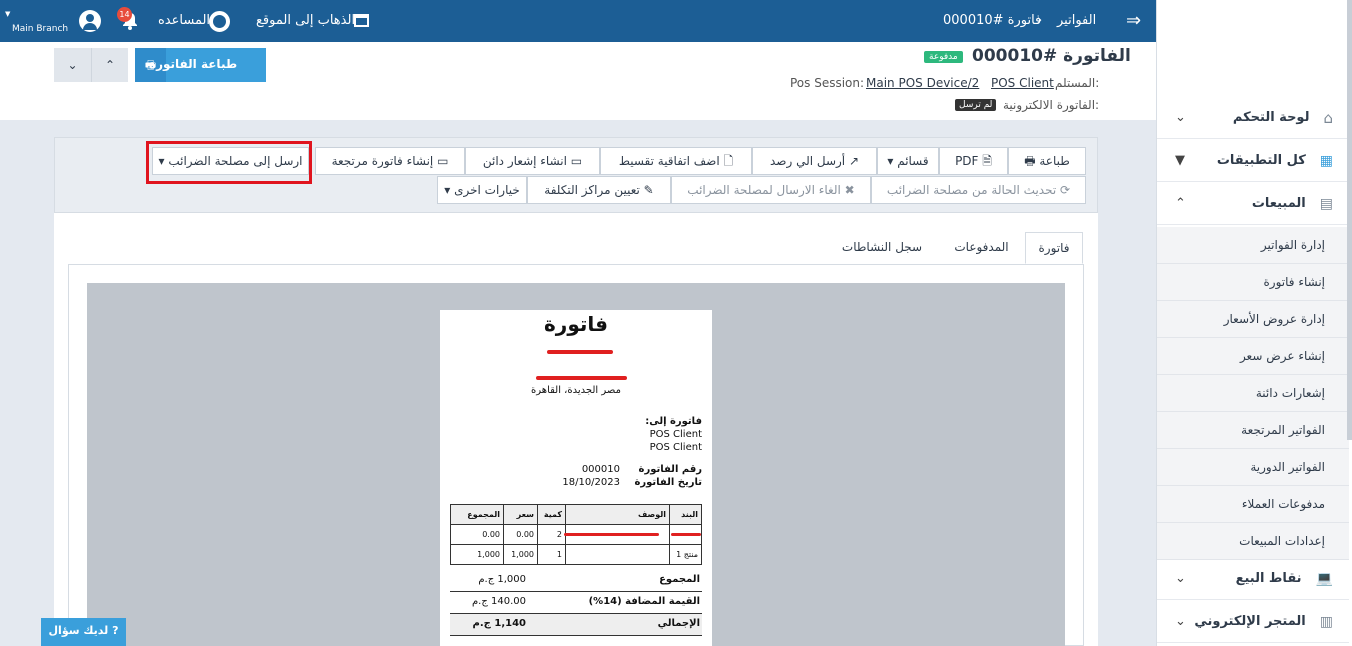 This screenshot has width=1352, height=646. What do you see at coordinates (847, 190) in the screenshot?
I see `close-icon: ✖` at bounding box center [847, 190].